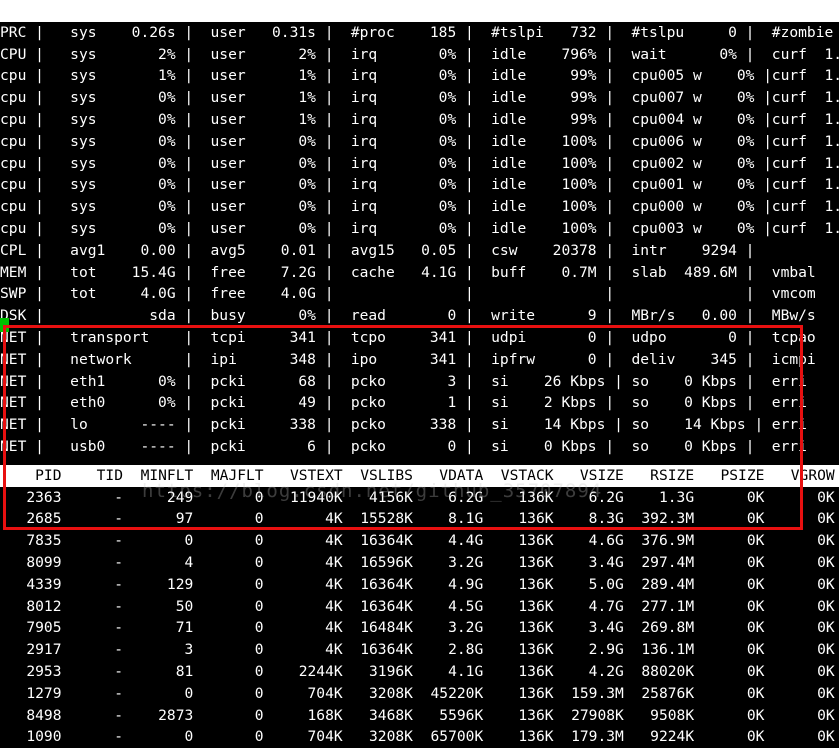 The height and width of the screenshot is (748, 839). I want to click on stat-field-sys: sys 1% |, so click(123, 76).